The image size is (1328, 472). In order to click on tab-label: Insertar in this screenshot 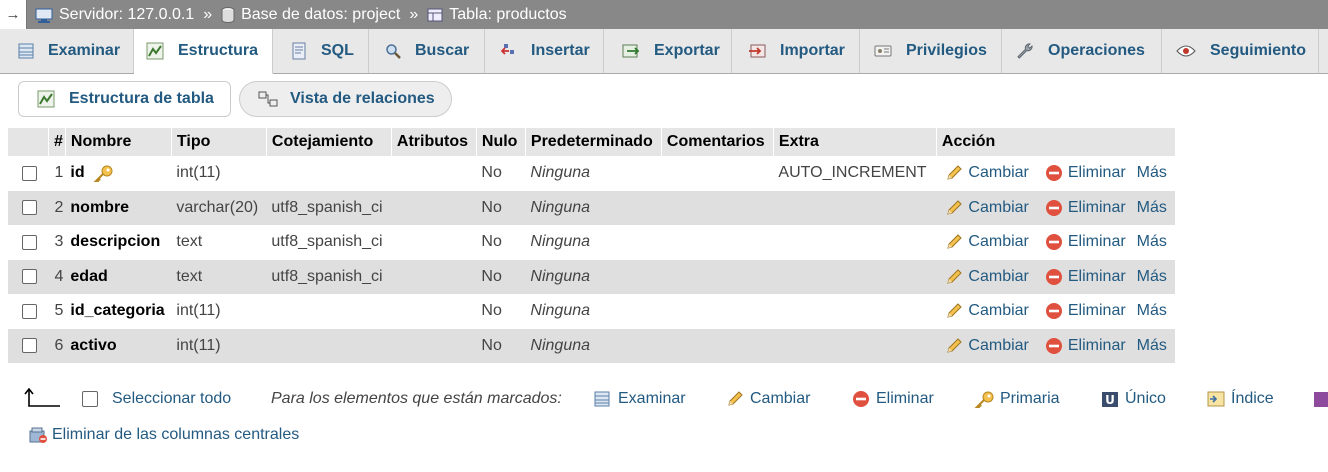, I will do `click(560, 50)`.